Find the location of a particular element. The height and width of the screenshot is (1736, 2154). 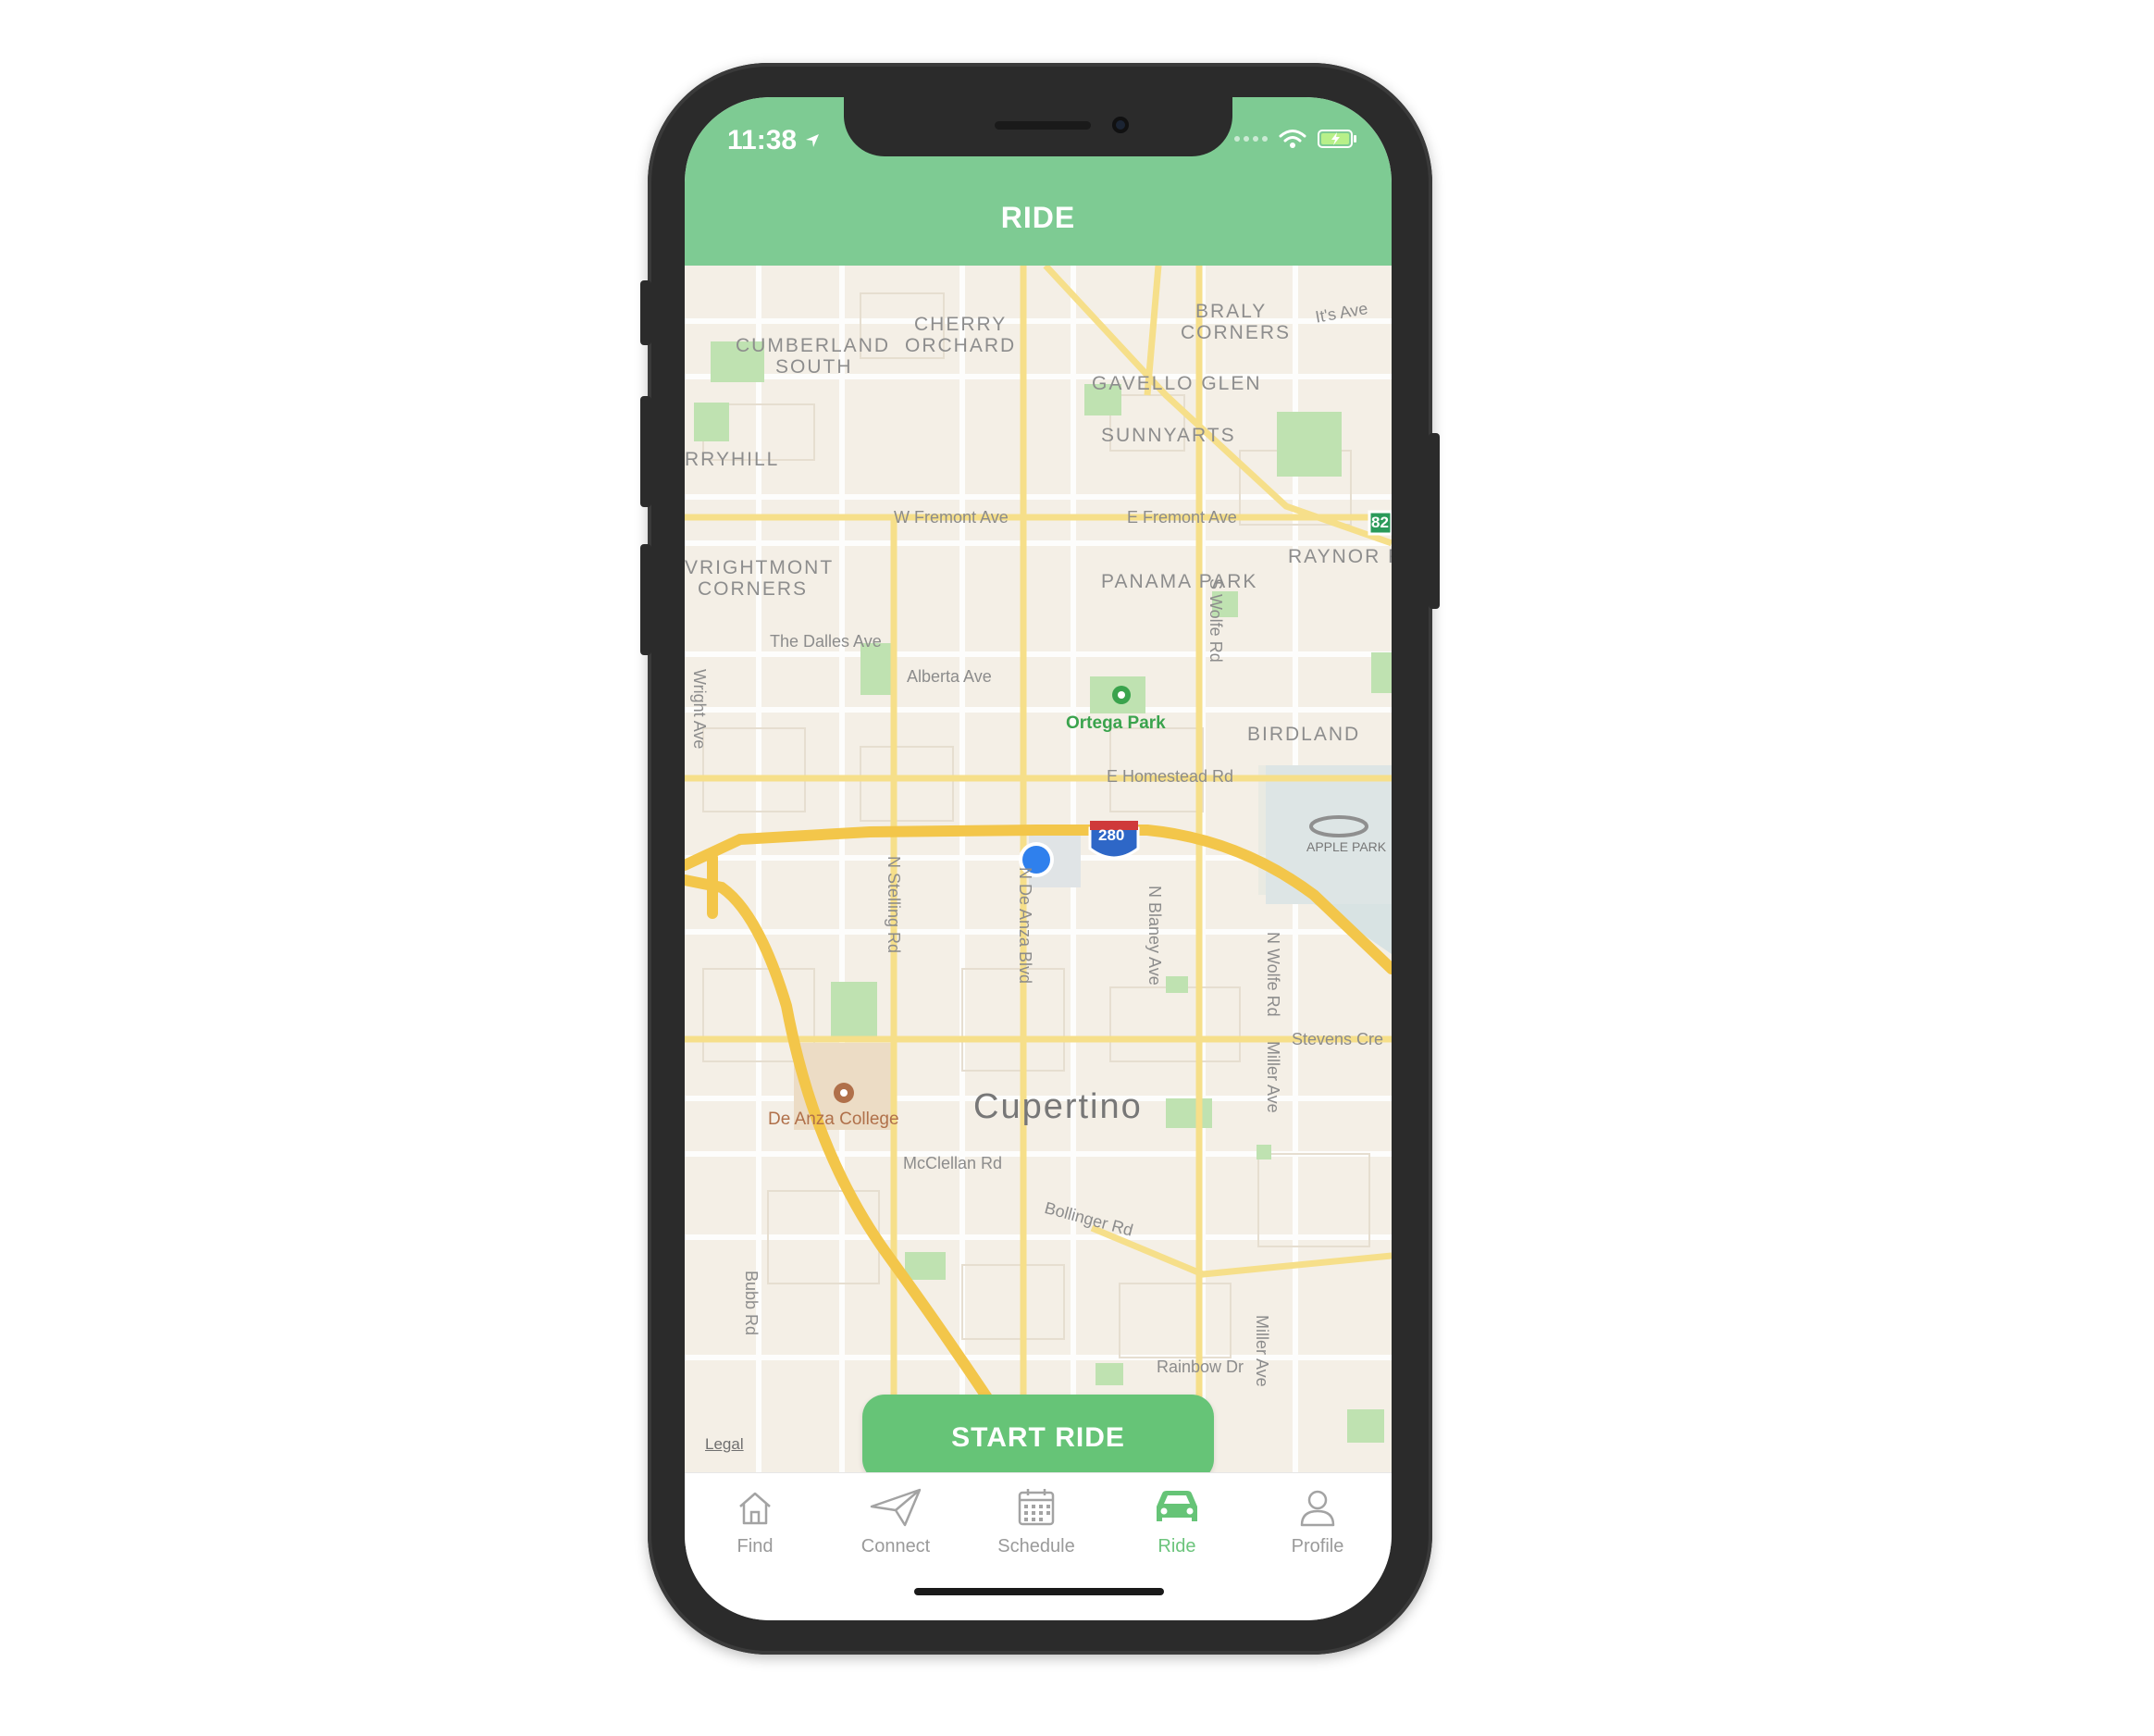

power-button is located at coordinates (1434, 521).